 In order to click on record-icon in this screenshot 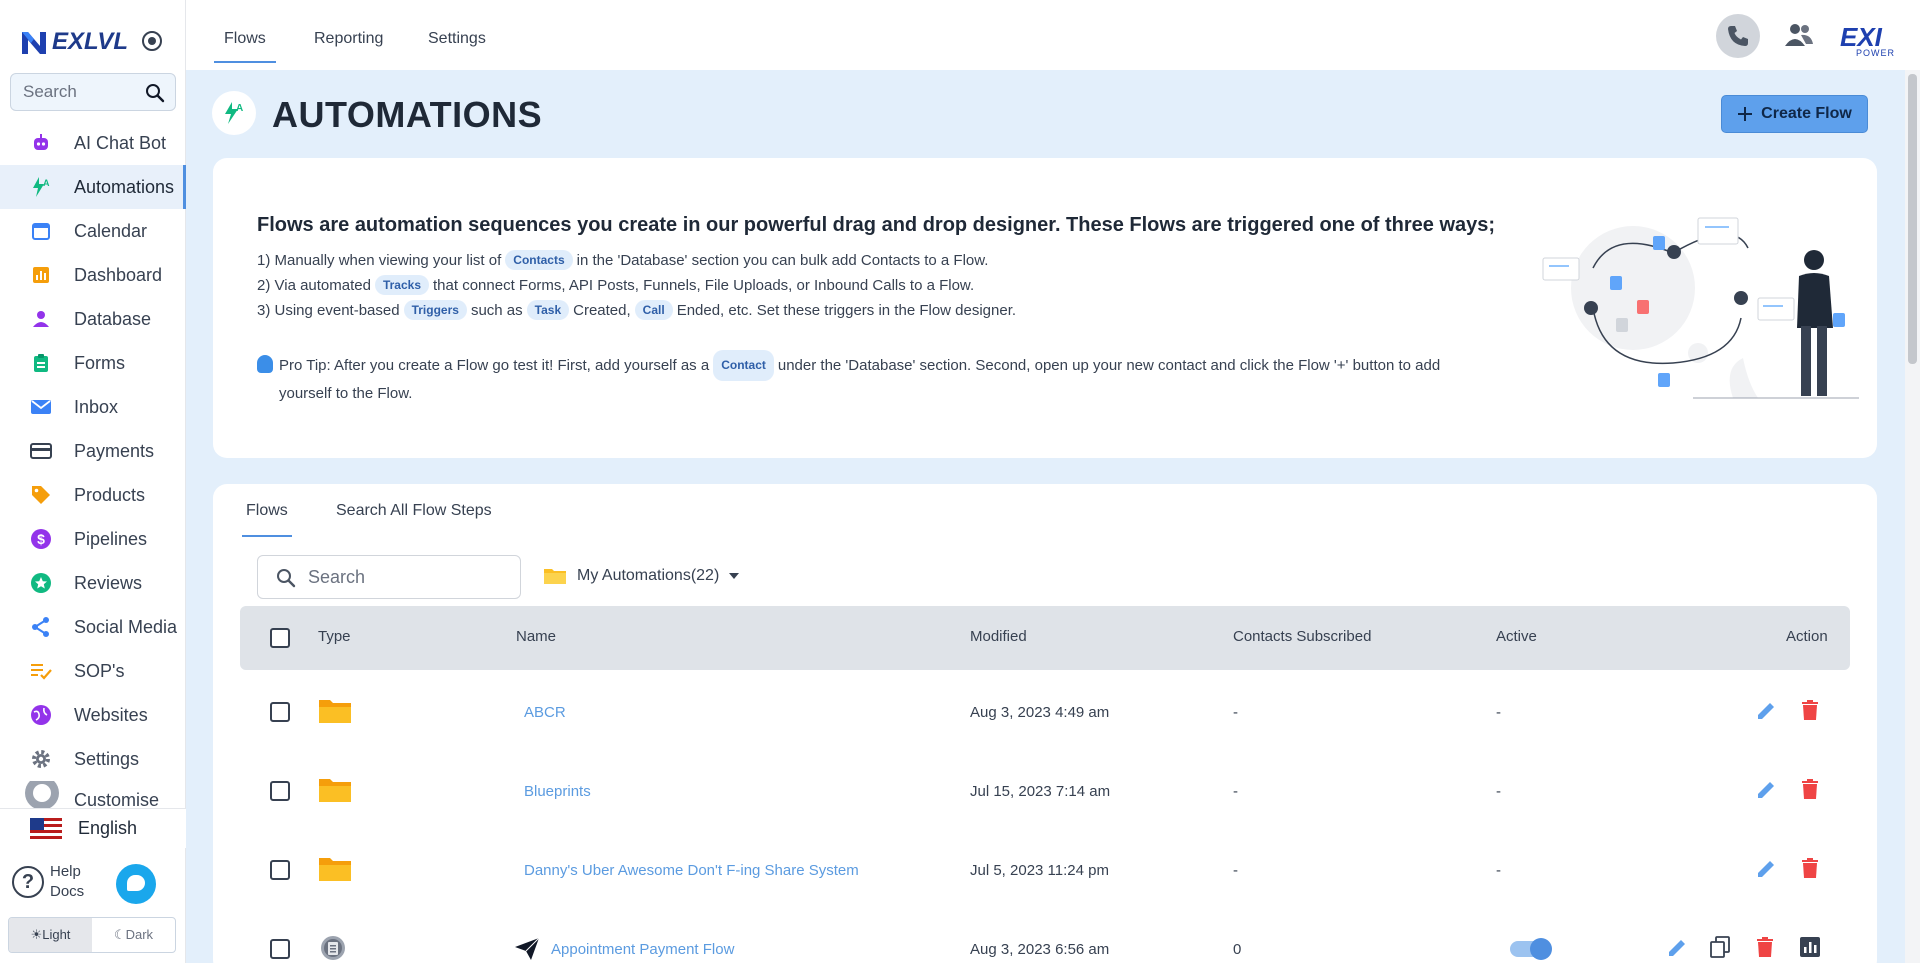, I will do `click(152, 41)`.